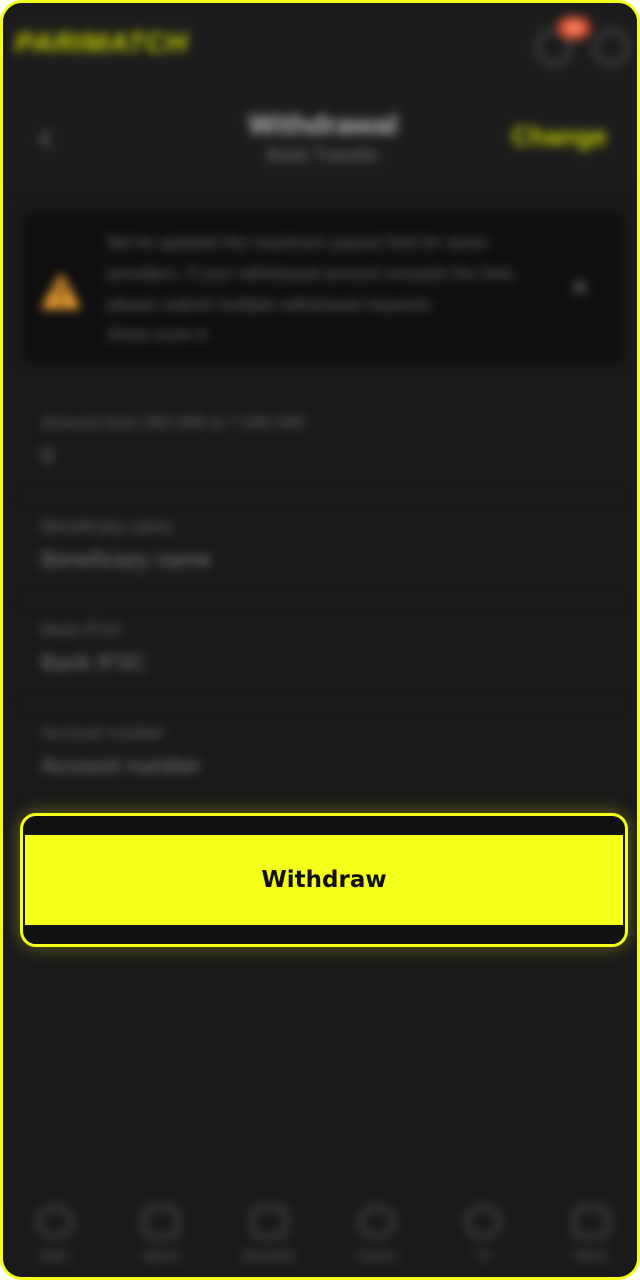 The width and height of the screenshot is (640, 1280). I want to click on show-more-label: Show more, so click(150, 334).